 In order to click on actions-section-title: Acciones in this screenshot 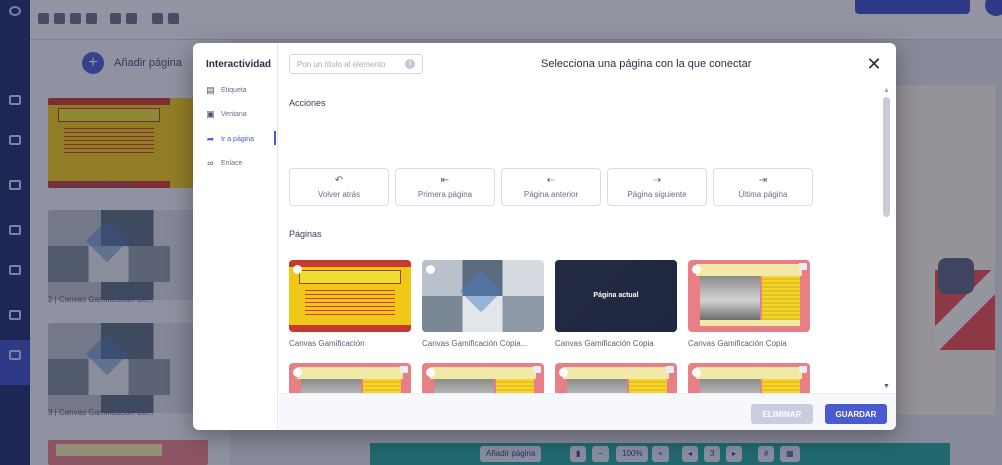, I will do `click(307, 103)`.